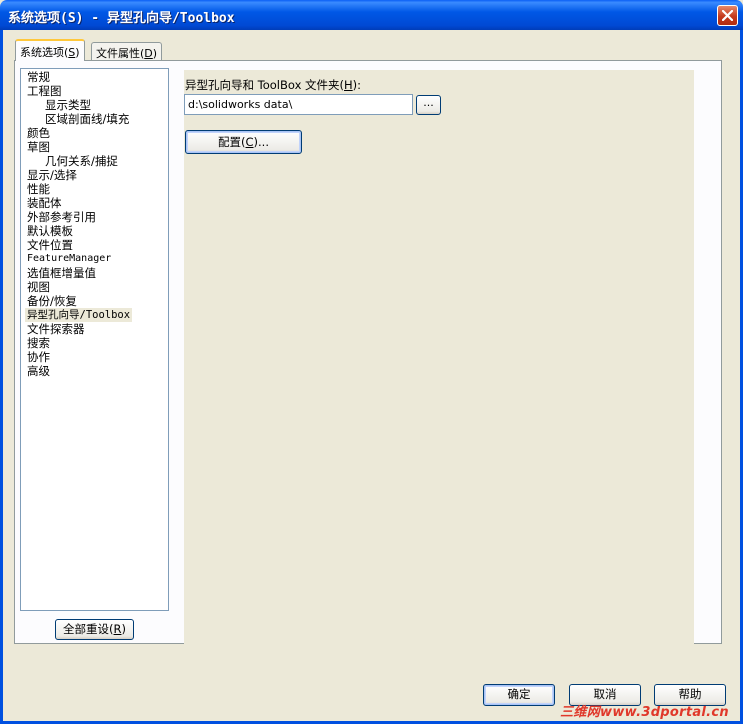 The height and width of the screenshot is (724, 743). I want to click on tree-item-spin-box-increments: 选值框增量值, so click(61, 273).